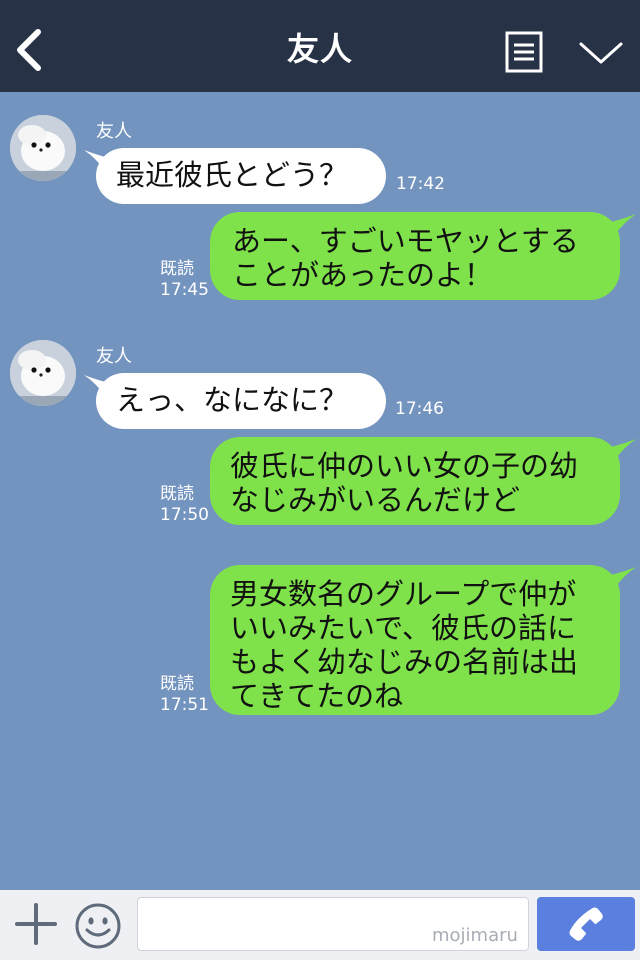  What do you see at coordinates (403, 594) in the screenshot?
I see `message-line: 男女数名のグループで仲が` at bounding box center [403, 594].